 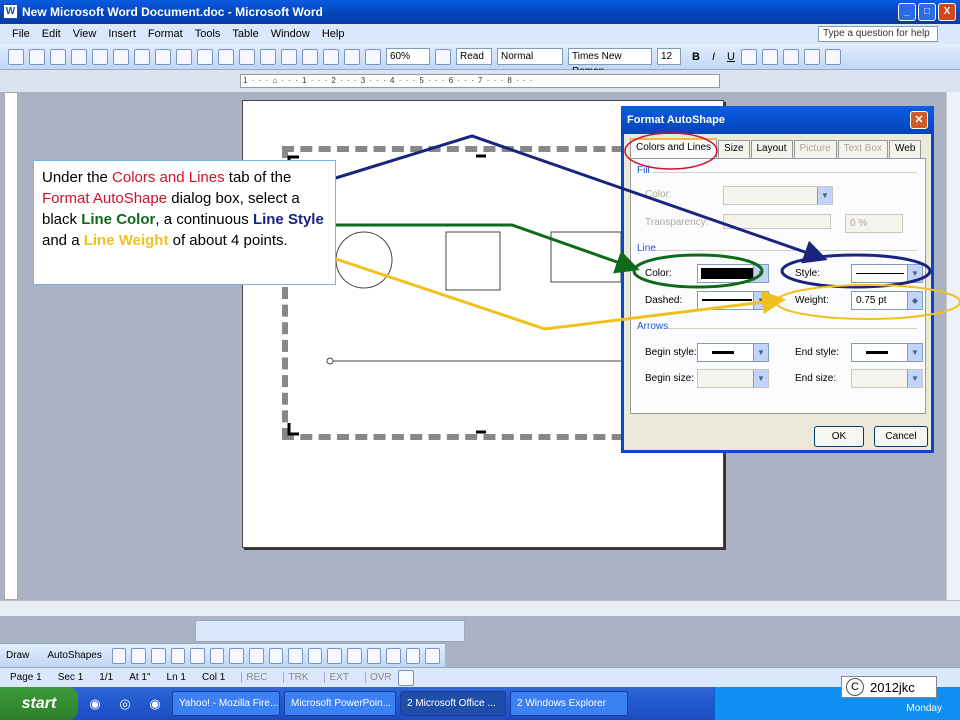 What do you see at coordinates (142, 56) in the screenshot?
I see `spelling-icon` at bounding box center [142, 56].